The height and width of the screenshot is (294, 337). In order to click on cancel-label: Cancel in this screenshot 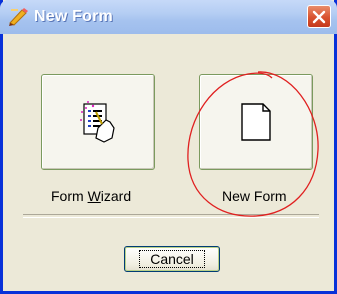, I will do `click(172, 259)`.